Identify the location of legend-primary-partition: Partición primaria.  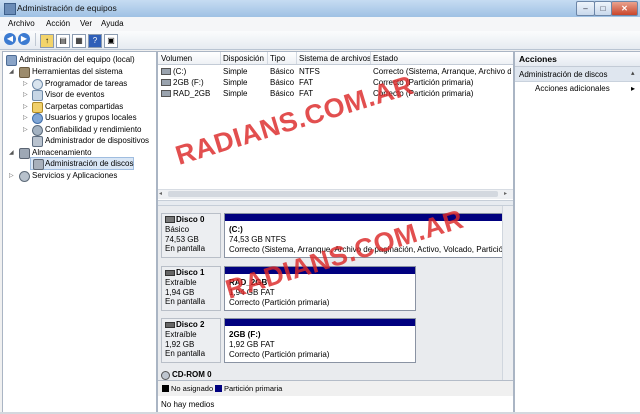
(253, 388).